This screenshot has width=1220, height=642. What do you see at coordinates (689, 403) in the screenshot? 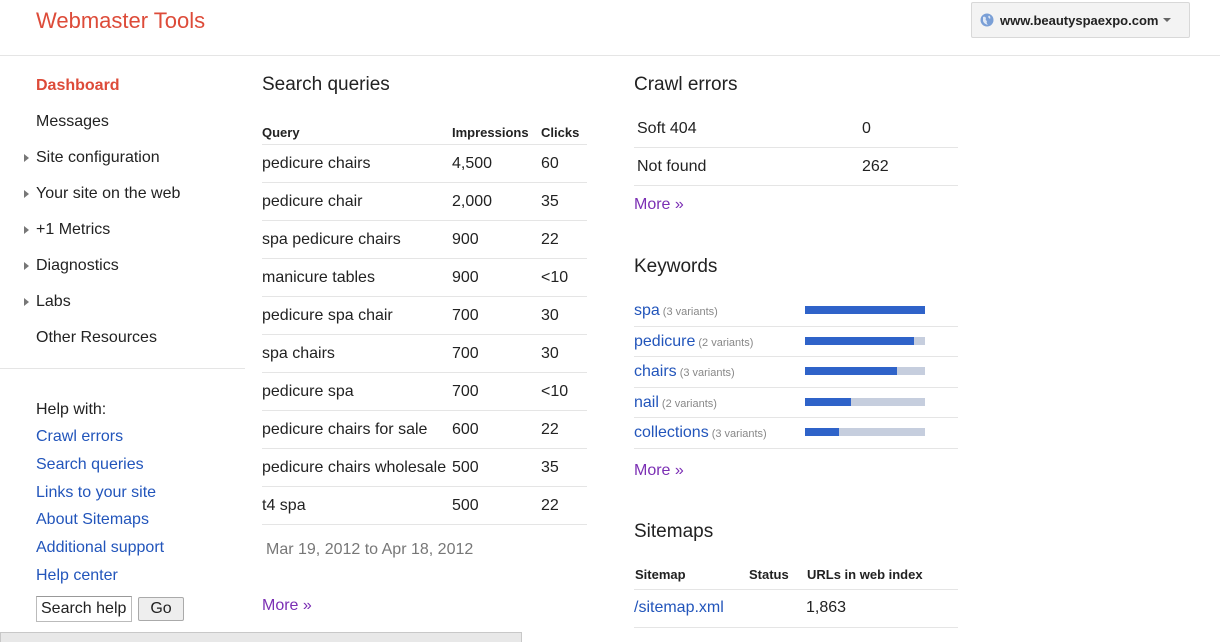
I see `keyword-variants: (2 variants)` at bounding box center [689, 403].